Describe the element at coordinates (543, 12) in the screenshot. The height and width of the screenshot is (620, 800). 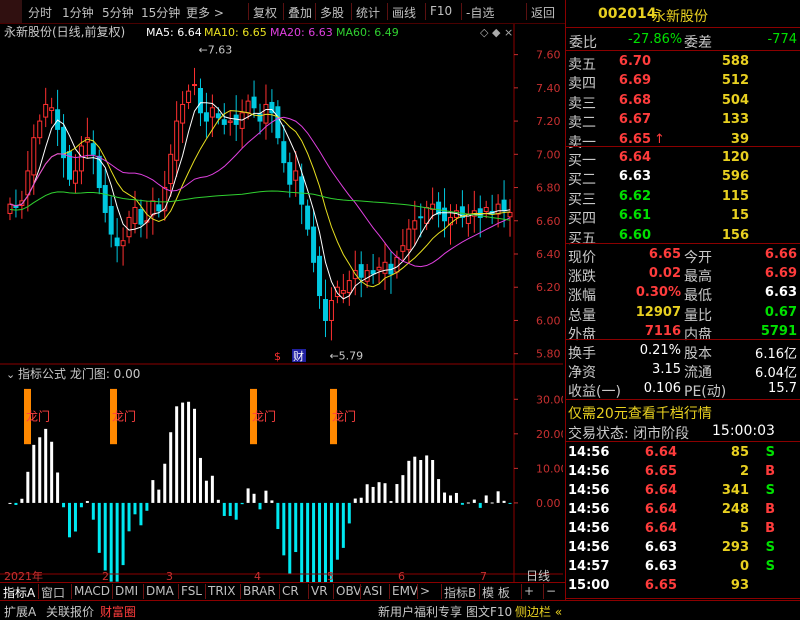
I see `toolbar-item-12: 返回` at that location.